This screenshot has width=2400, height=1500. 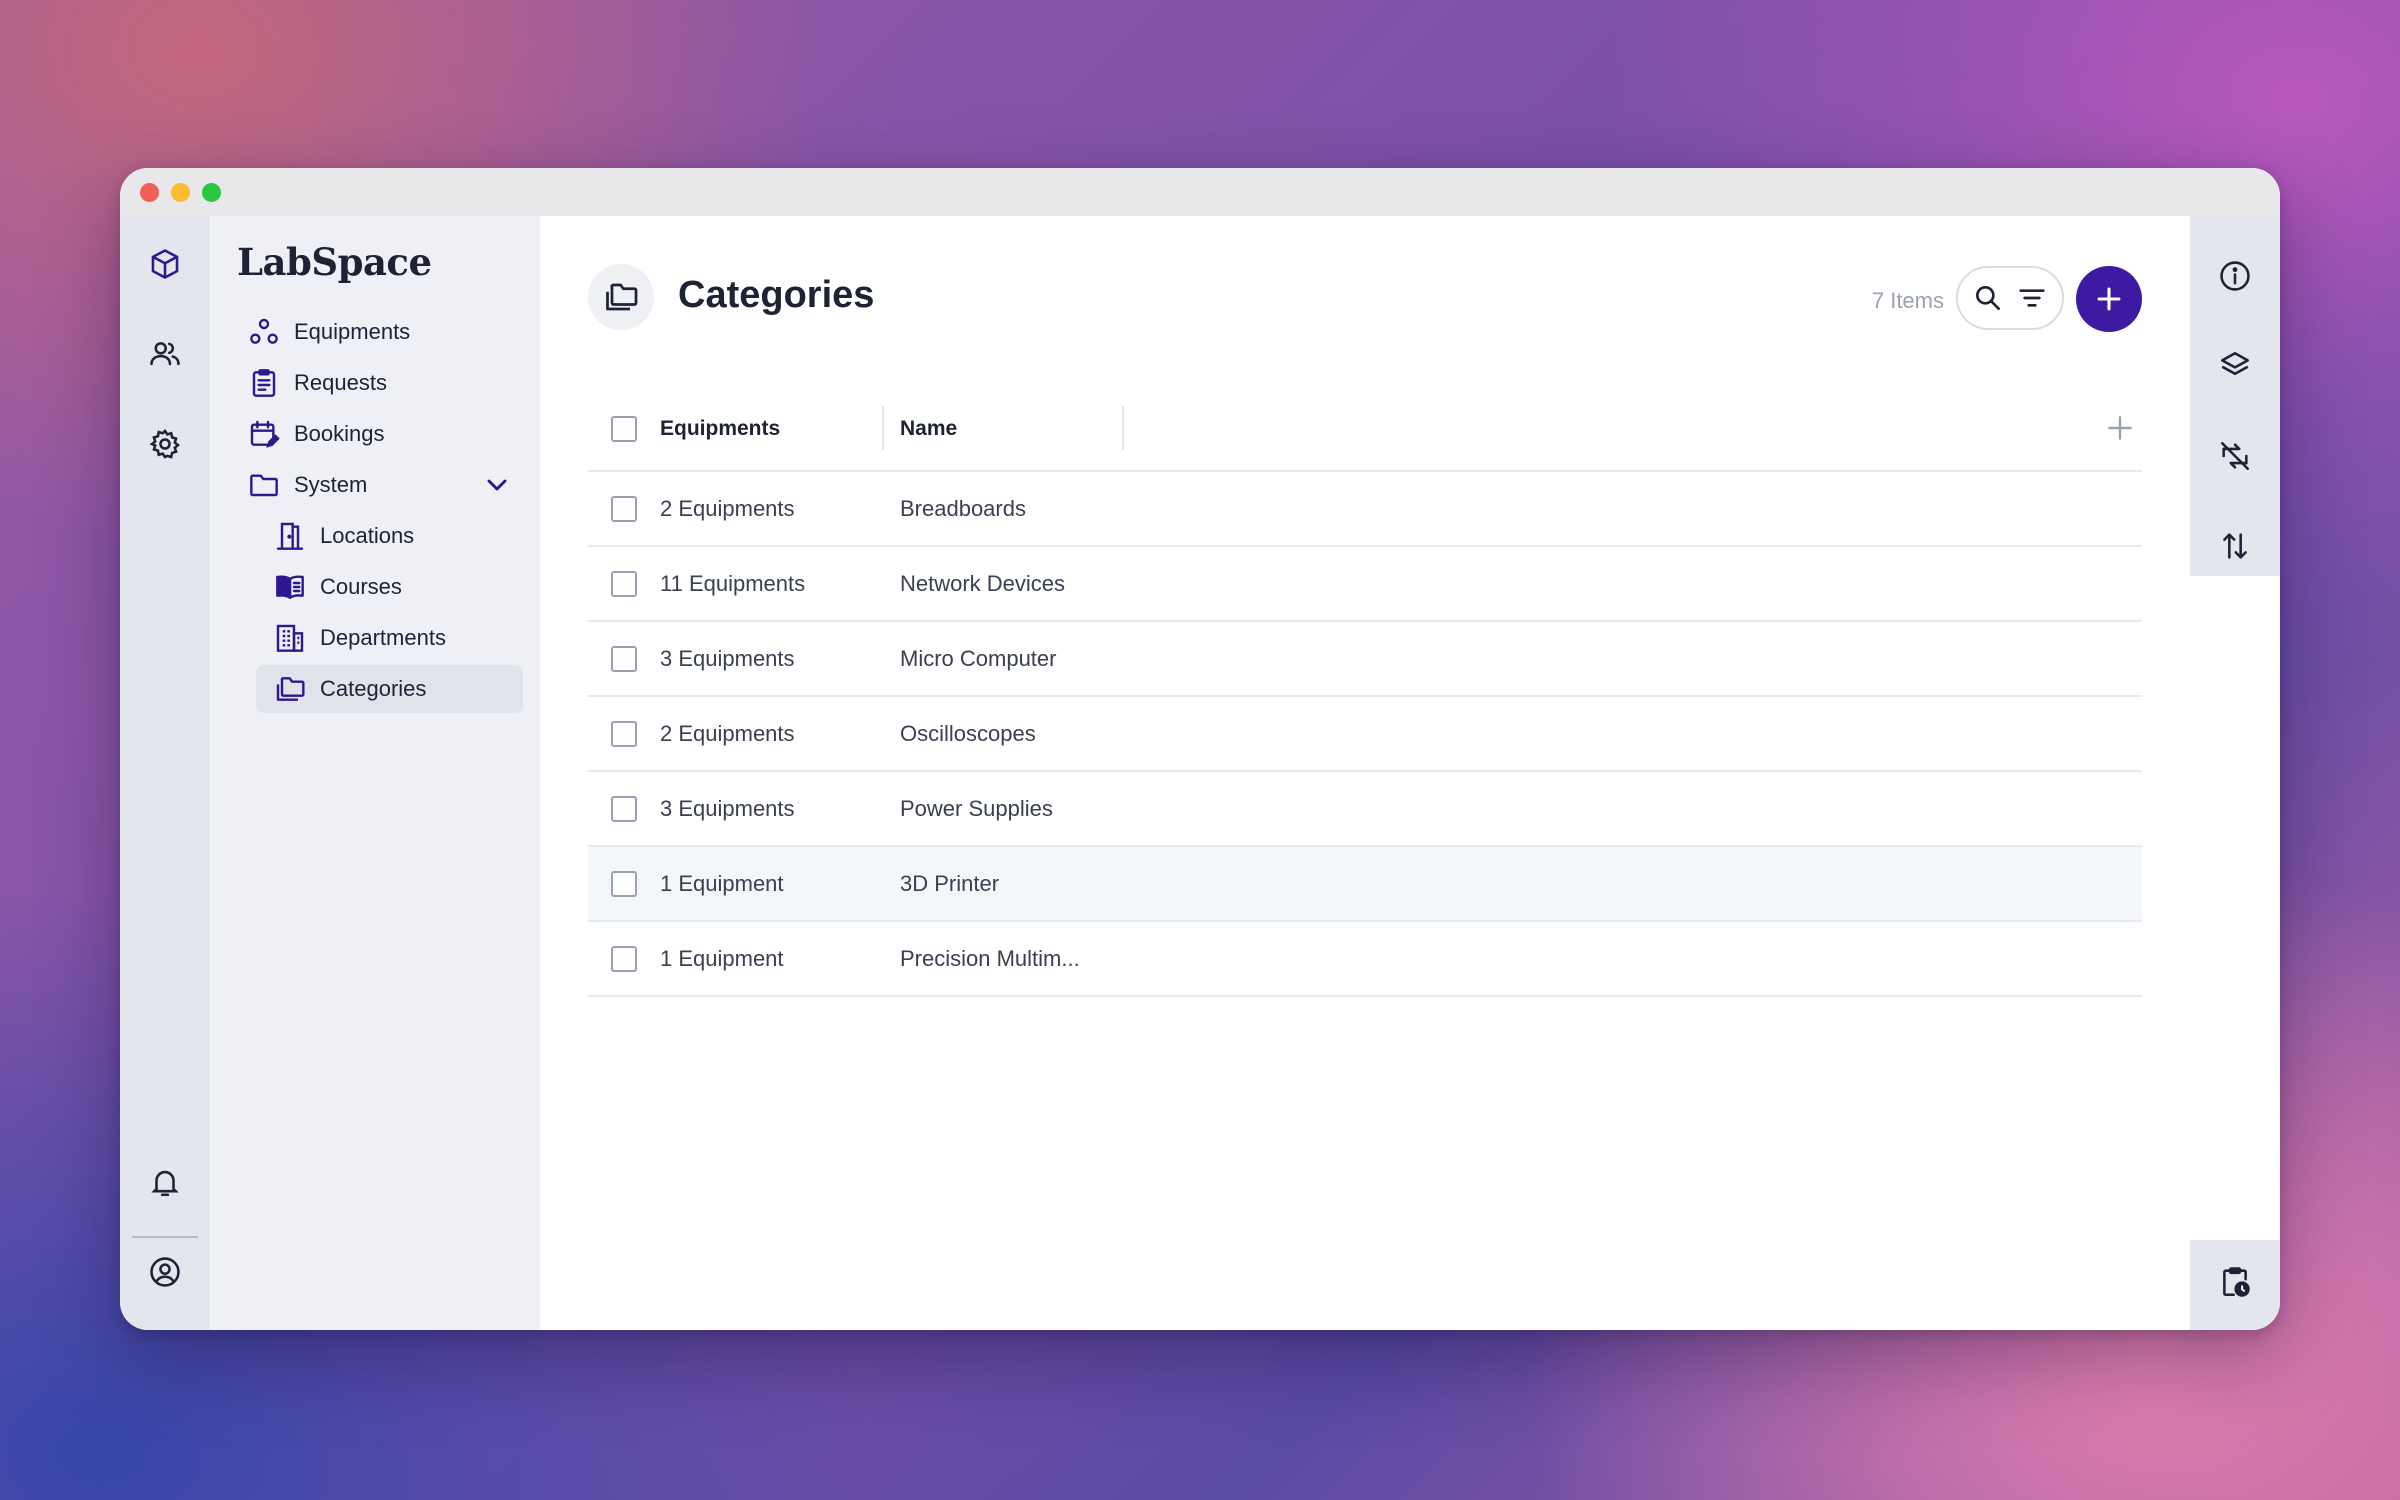 I want to click on item-count: 7 Items, so click(x=1907, y=300).